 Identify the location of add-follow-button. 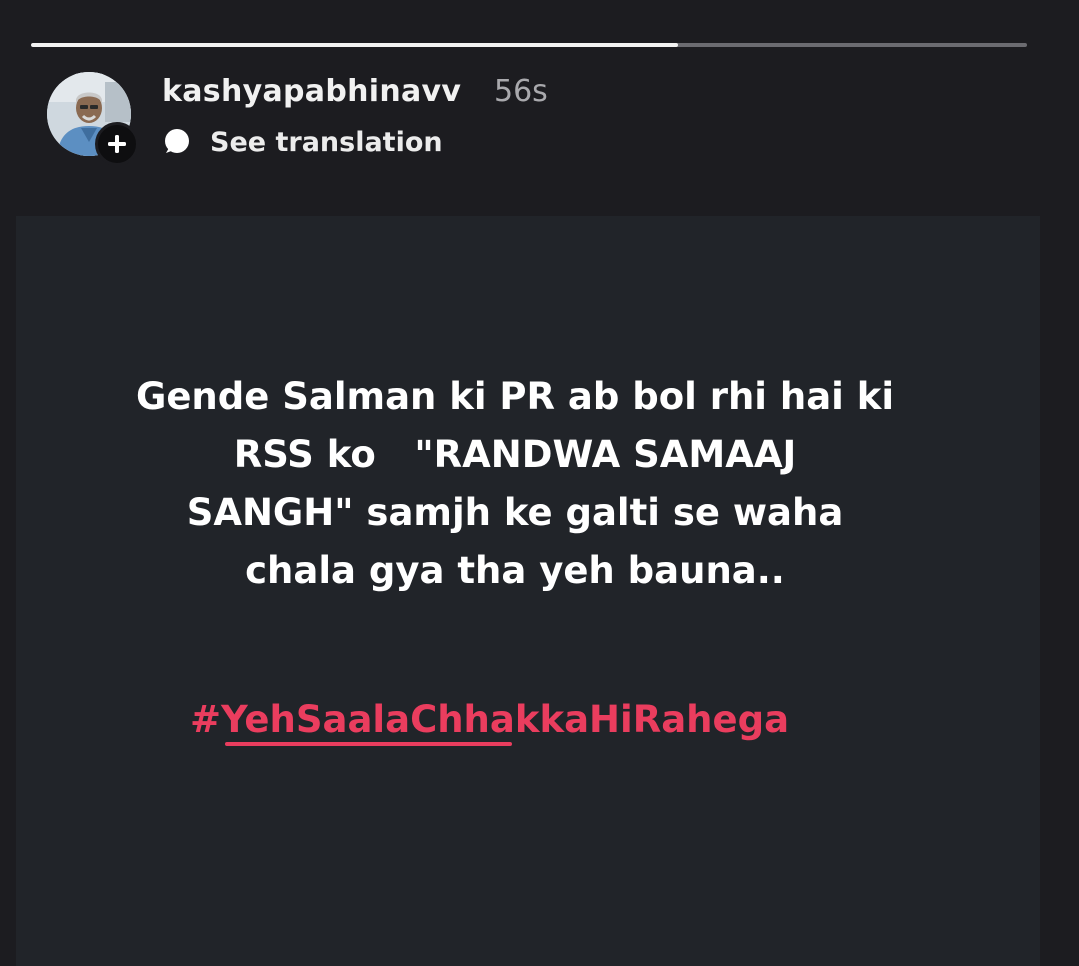
(117, 144).